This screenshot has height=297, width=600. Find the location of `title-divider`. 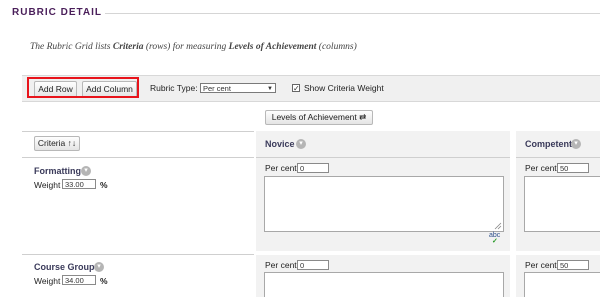

title-divider is located at coordinates (352, 13).